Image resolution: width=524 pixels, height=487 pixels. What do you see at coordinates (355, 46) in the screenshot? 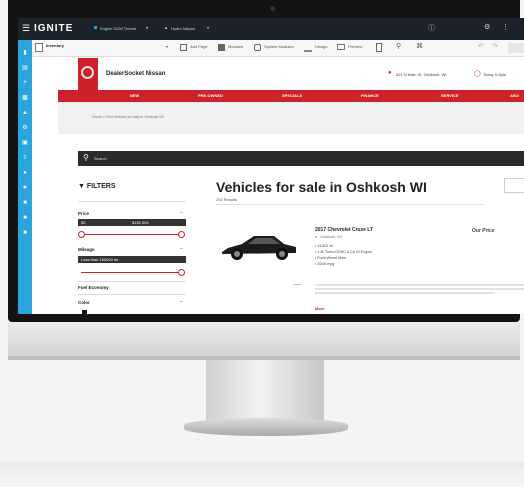
I see `tool-preview: Preview` at bounding box center [355, 46].